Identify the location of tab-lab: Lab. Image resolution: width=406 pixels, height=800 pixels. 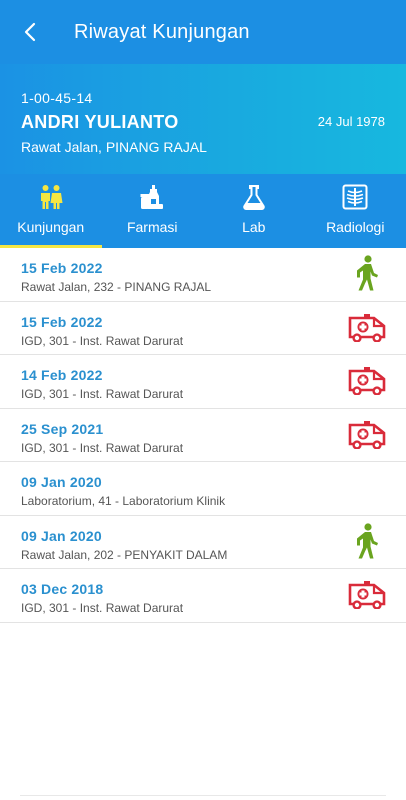
(254, 211).